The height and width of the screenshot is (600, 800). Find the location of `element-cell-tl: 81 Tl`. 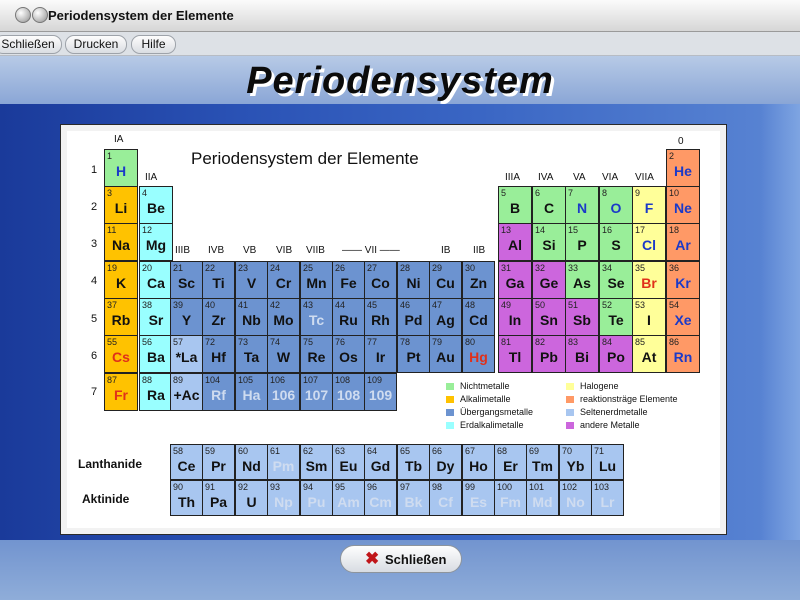

element-cell-tl: 81 Tl is located at coordinates (515, 354).